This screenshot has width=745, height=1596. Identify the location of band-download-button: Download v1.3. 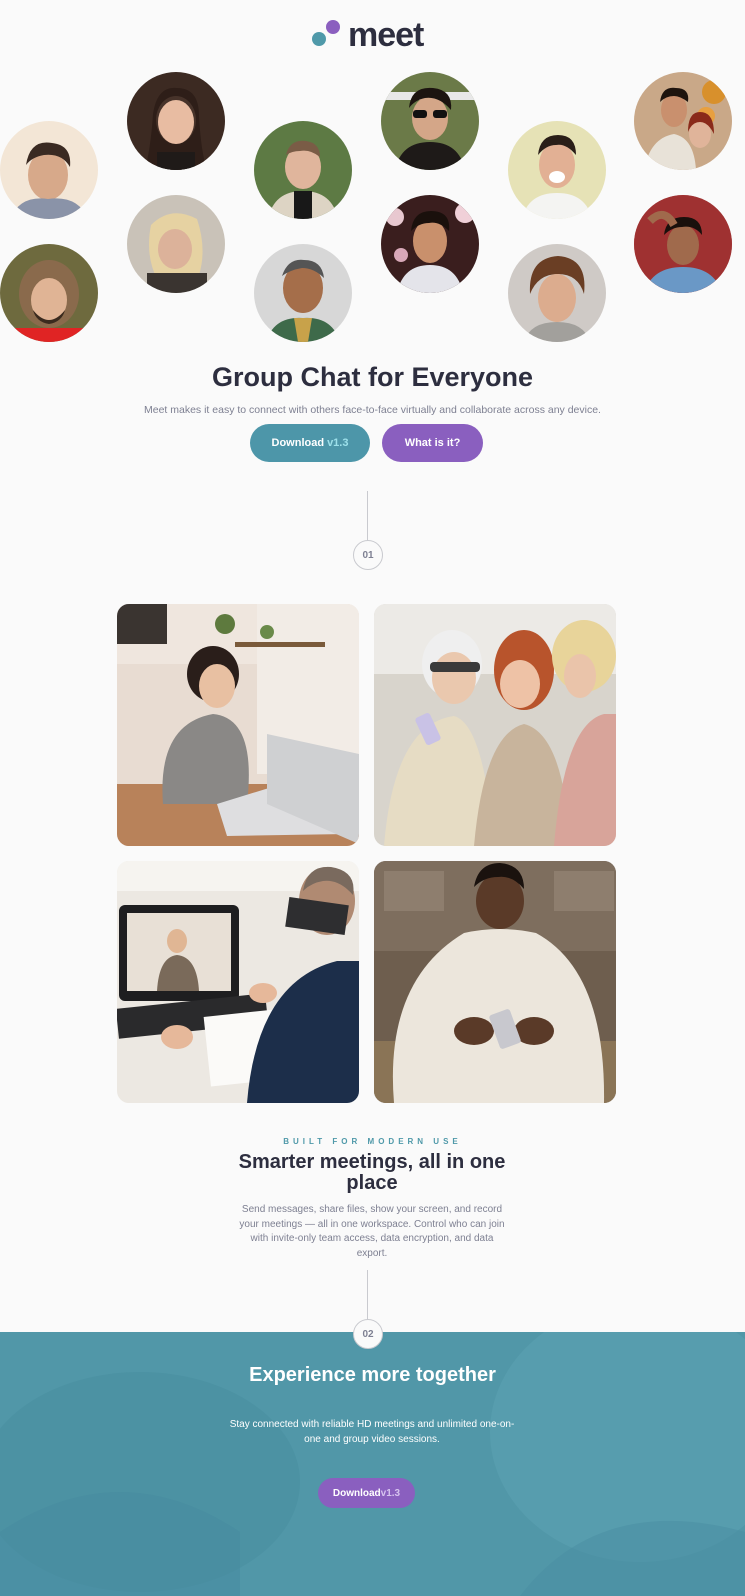
(366, 1493).